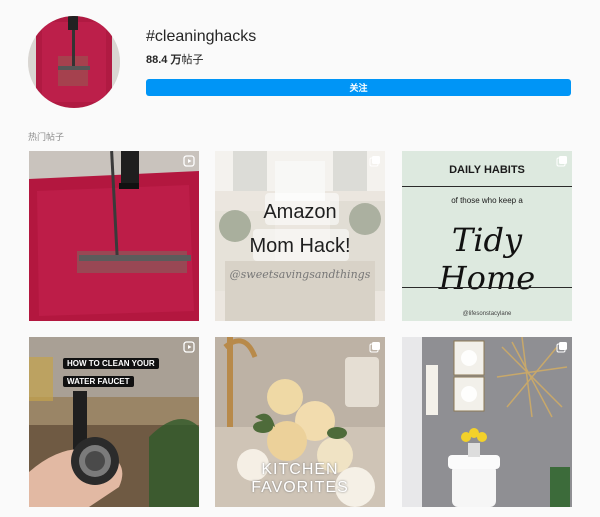  I want to click on tidy-home-script: Tidy Home, so click(487, 259).